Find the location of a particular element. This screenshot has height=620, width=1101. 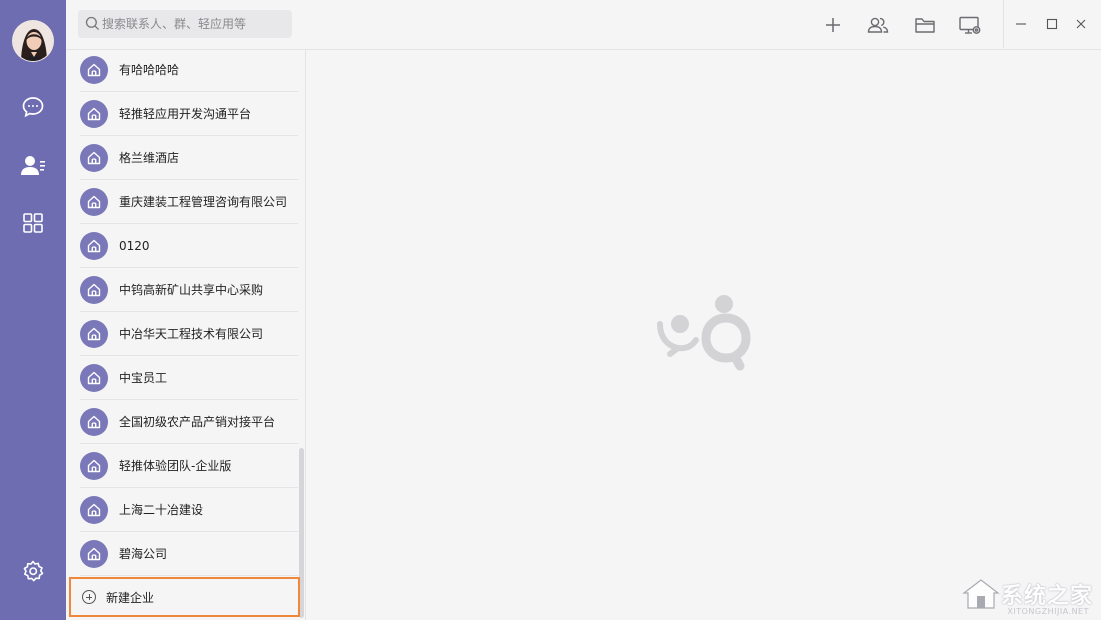

folder-icon is located at coordinates (925, 25).